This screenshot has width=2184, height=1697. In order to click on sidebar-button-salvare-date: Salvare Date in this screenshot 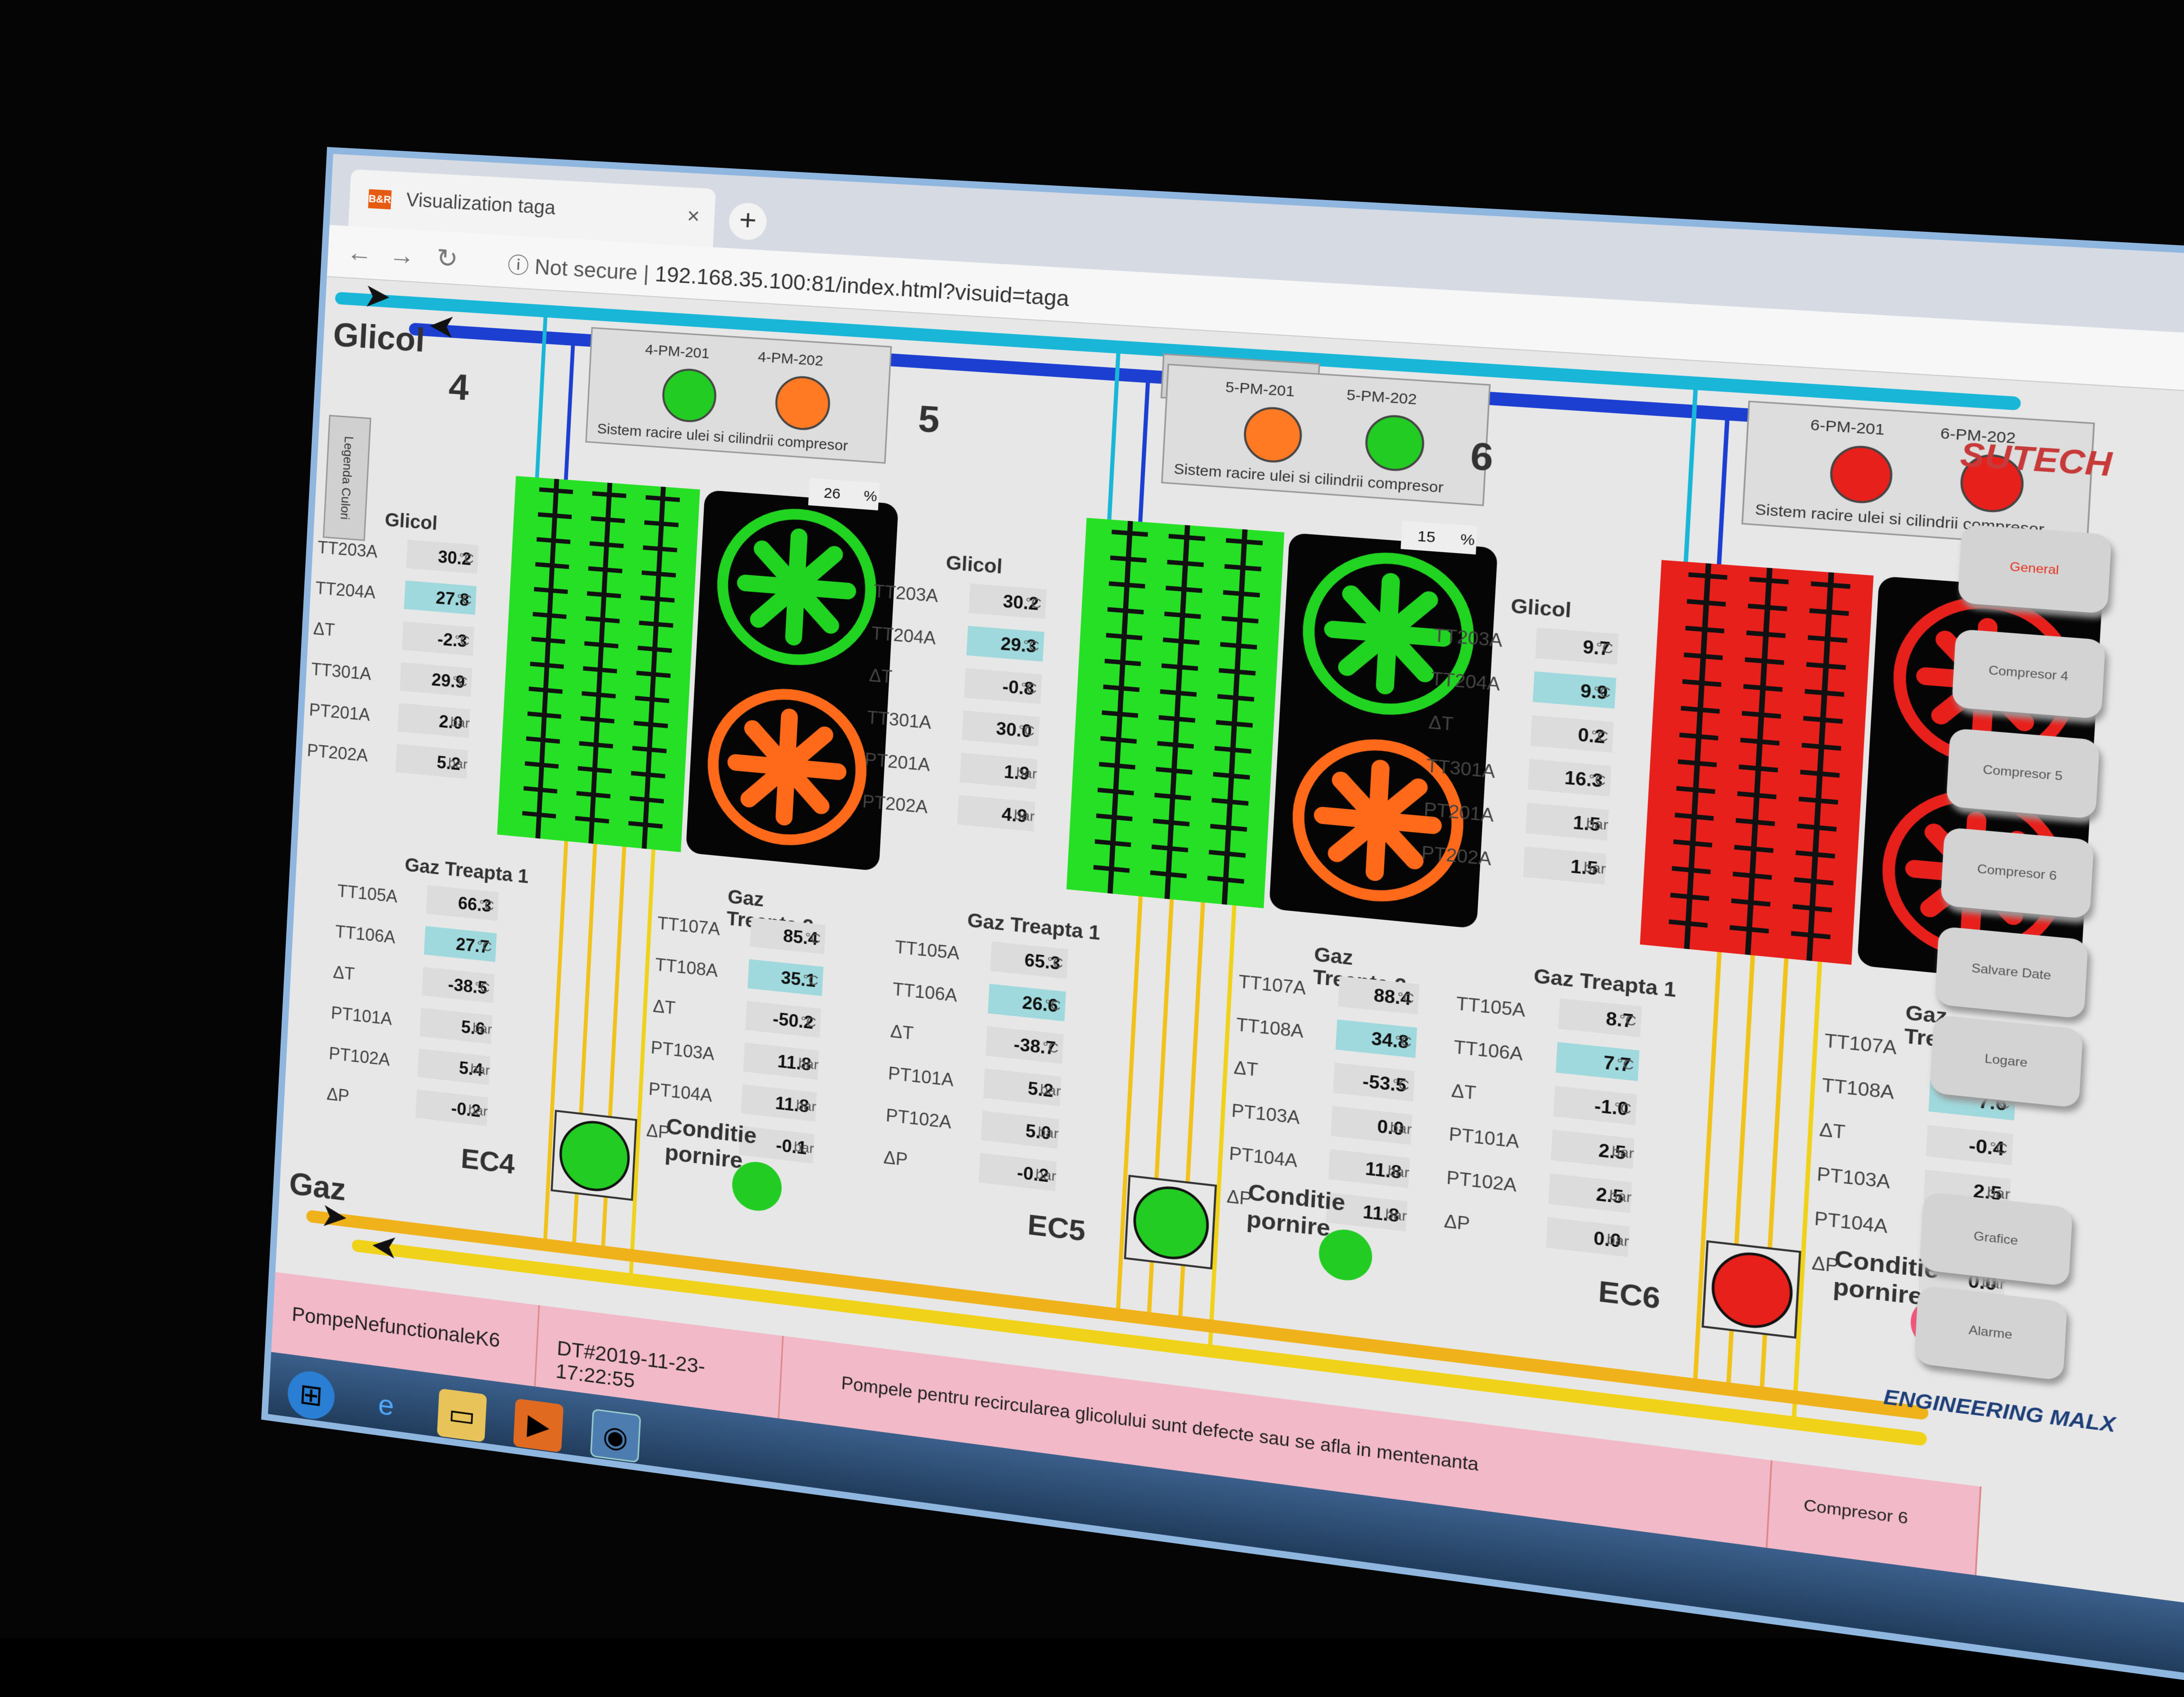, I will do `click(2011, 972)`.